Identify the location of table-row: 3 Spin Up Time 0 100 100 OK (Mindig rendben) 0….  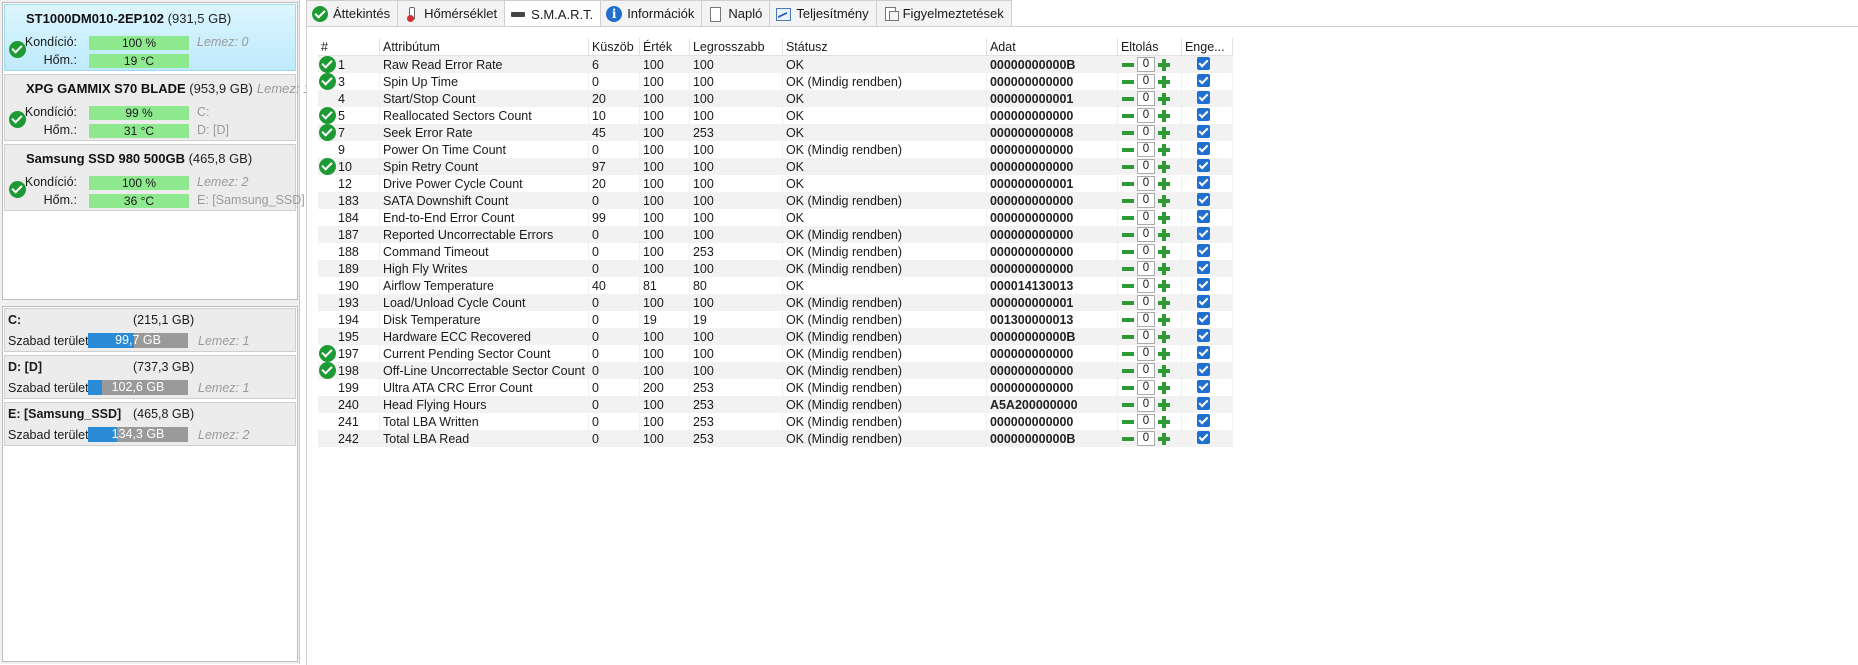
(775, 81).